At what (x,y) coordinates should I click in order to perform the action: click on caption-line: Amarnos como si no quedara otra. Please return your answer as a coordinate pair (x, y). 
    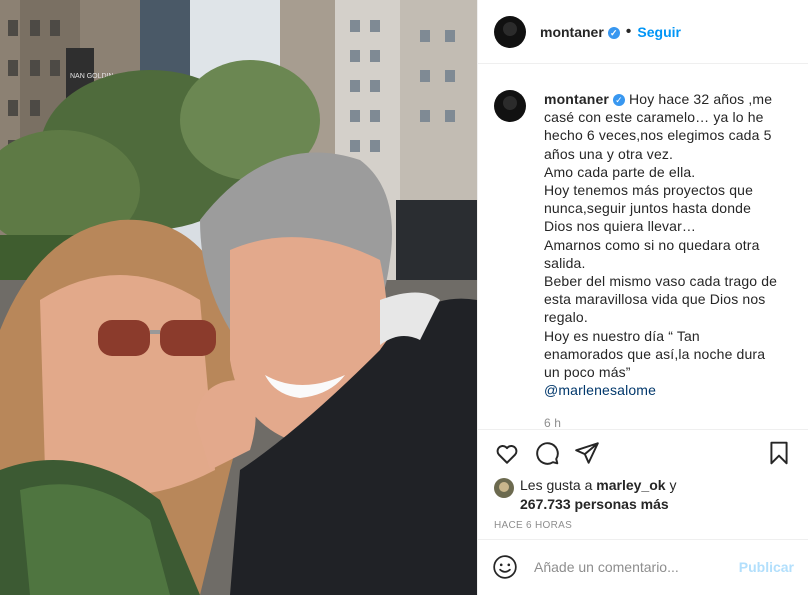
    Looking at the image, I should click on (652, 244).